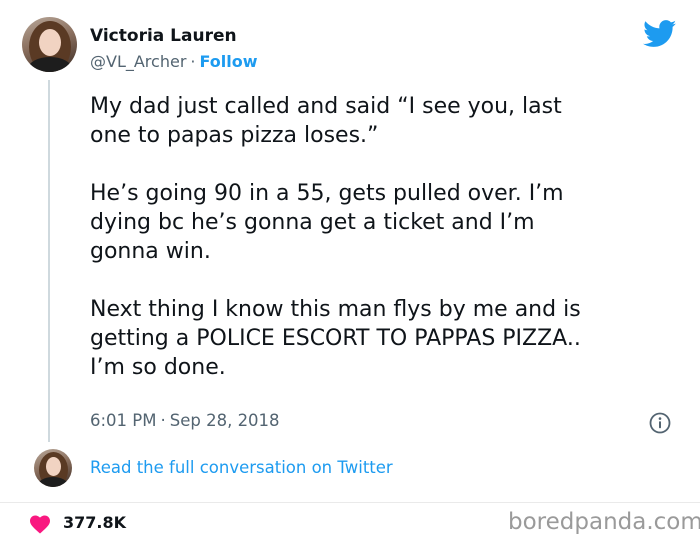 This screenshot has width=700, height=553. Describe the element at coordinates (49, 261) in the screenshot. I see `thread-line` at that location.